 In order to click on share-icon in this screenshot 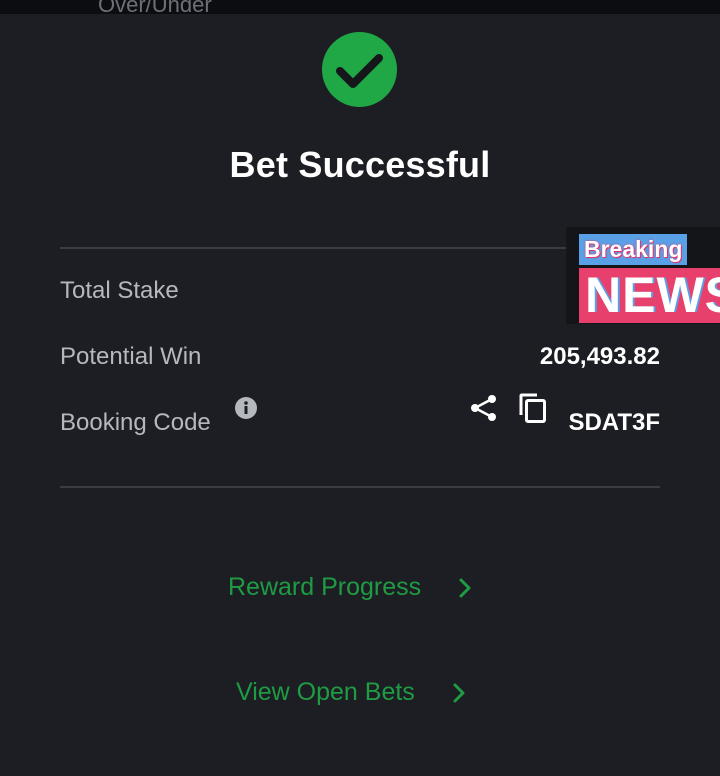, I will do `click(484, 408)`.